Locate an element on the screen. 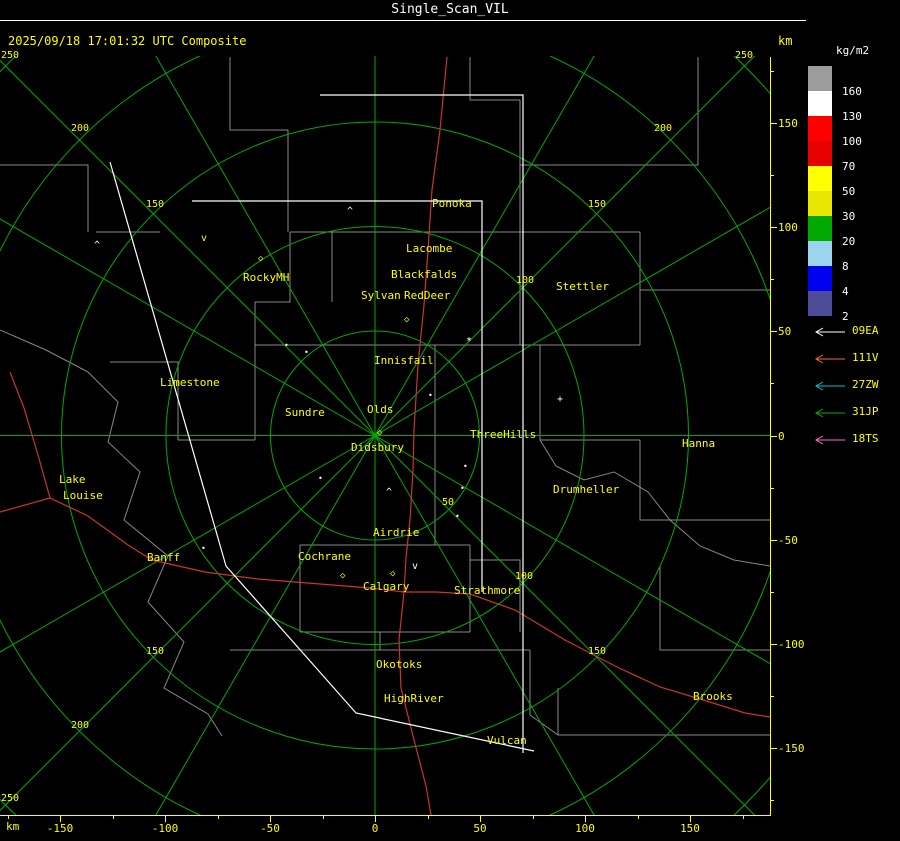  range-ring-label: 50 is located at coordinates (448, 502).